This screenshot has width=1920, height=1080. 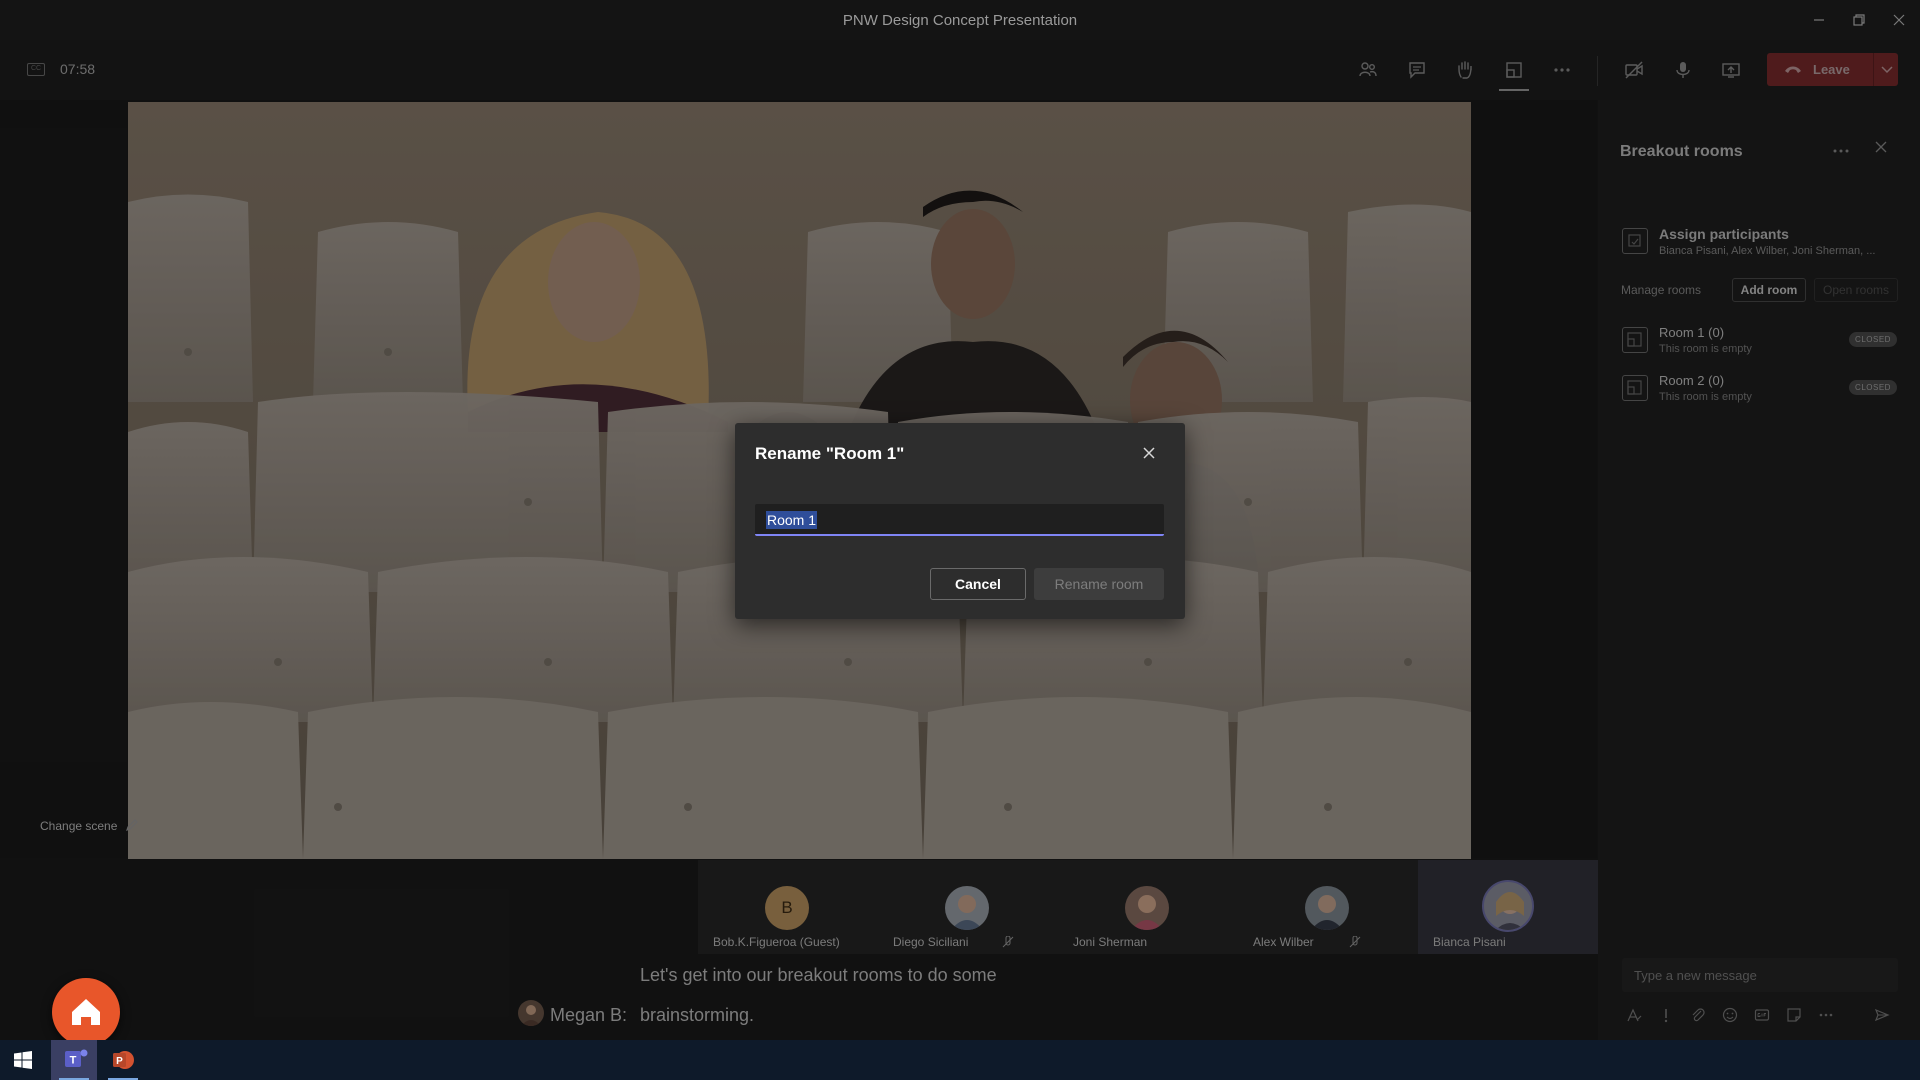 What do you see at coordinates (23, 1060) in the screenshot?
I see `windows-start-icon` at bounding box center [23, 1060].